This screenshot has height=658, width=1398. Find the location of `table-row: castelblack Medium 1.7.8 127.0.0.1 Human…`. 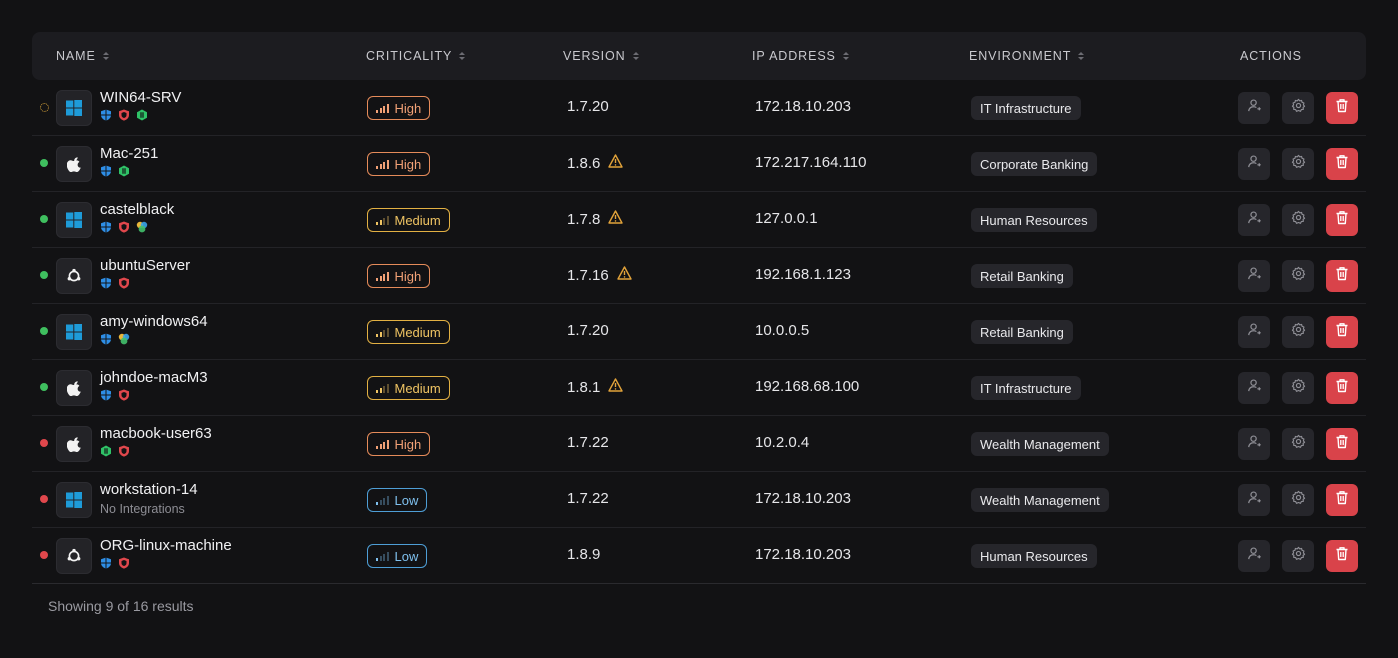

table-row: castelblack Medium 1.7.8 127.0.0.1 Human… is located at coordinates (699, 220).